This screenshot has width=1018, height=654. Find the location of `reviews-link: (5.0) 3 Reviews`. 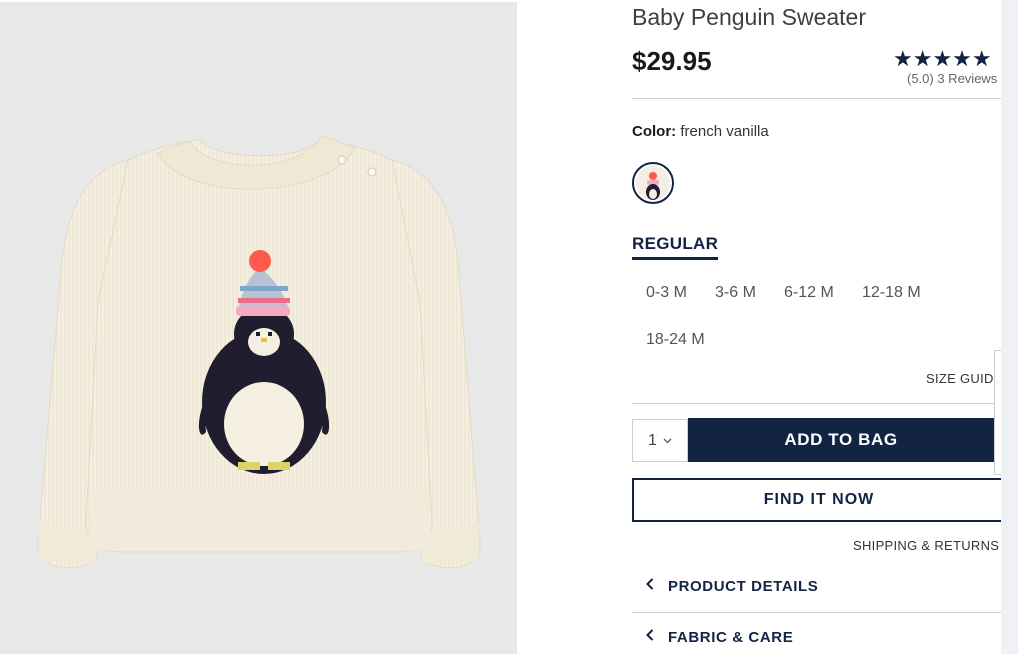

reviews-link: (5.0) 3 Reviews is located at coordinates (952, 78).